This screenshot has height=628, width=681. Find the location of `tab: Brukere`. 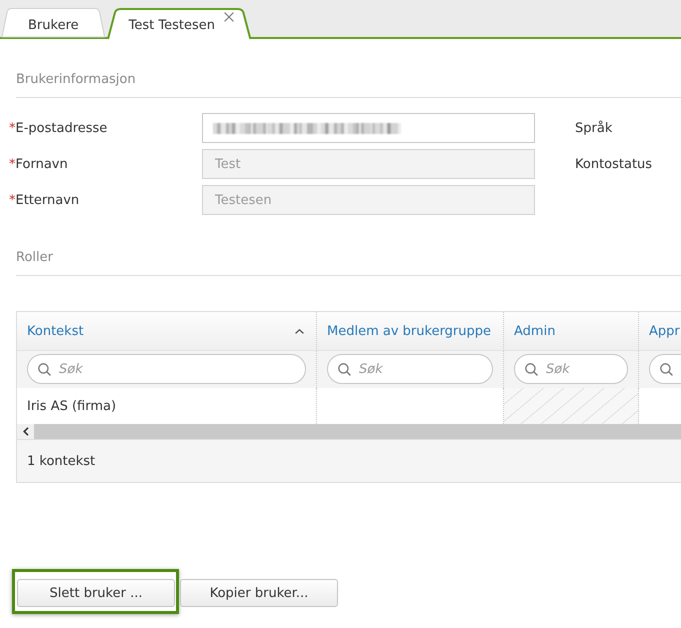

tab: Brukere is located at coordinates (53, 22).